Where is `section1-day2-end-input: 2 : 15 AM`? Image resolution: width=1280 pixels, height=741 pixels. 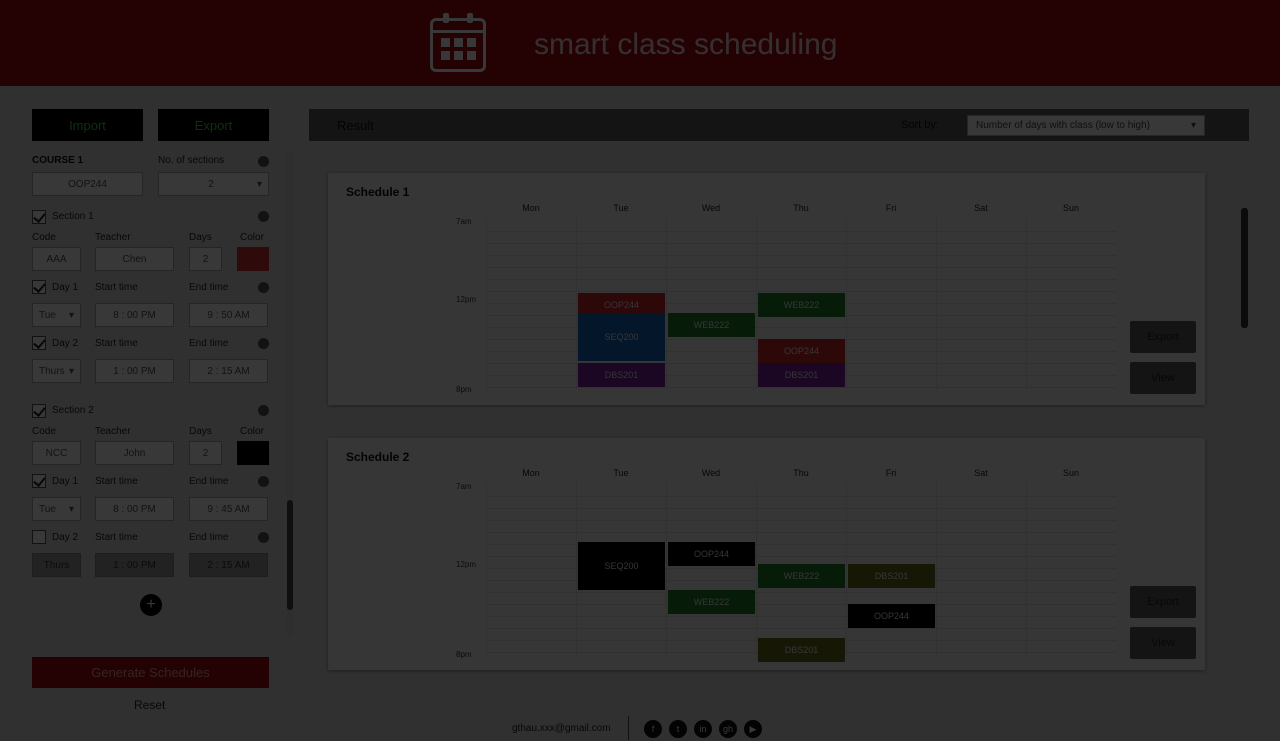 section1-day2-end-input: 2 : 15 AM is located at coordinates (228, 371).